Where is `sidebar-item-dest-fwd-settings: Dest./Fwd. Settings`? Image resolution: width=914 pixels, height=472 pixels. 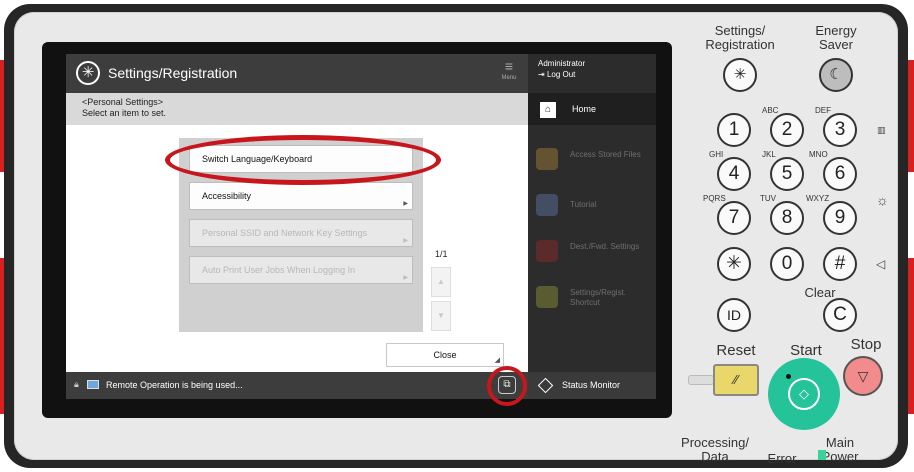
sidebar-item-dest-fwd-settings: Dest./Fwd. Settings is located at coordinates (592, 253).